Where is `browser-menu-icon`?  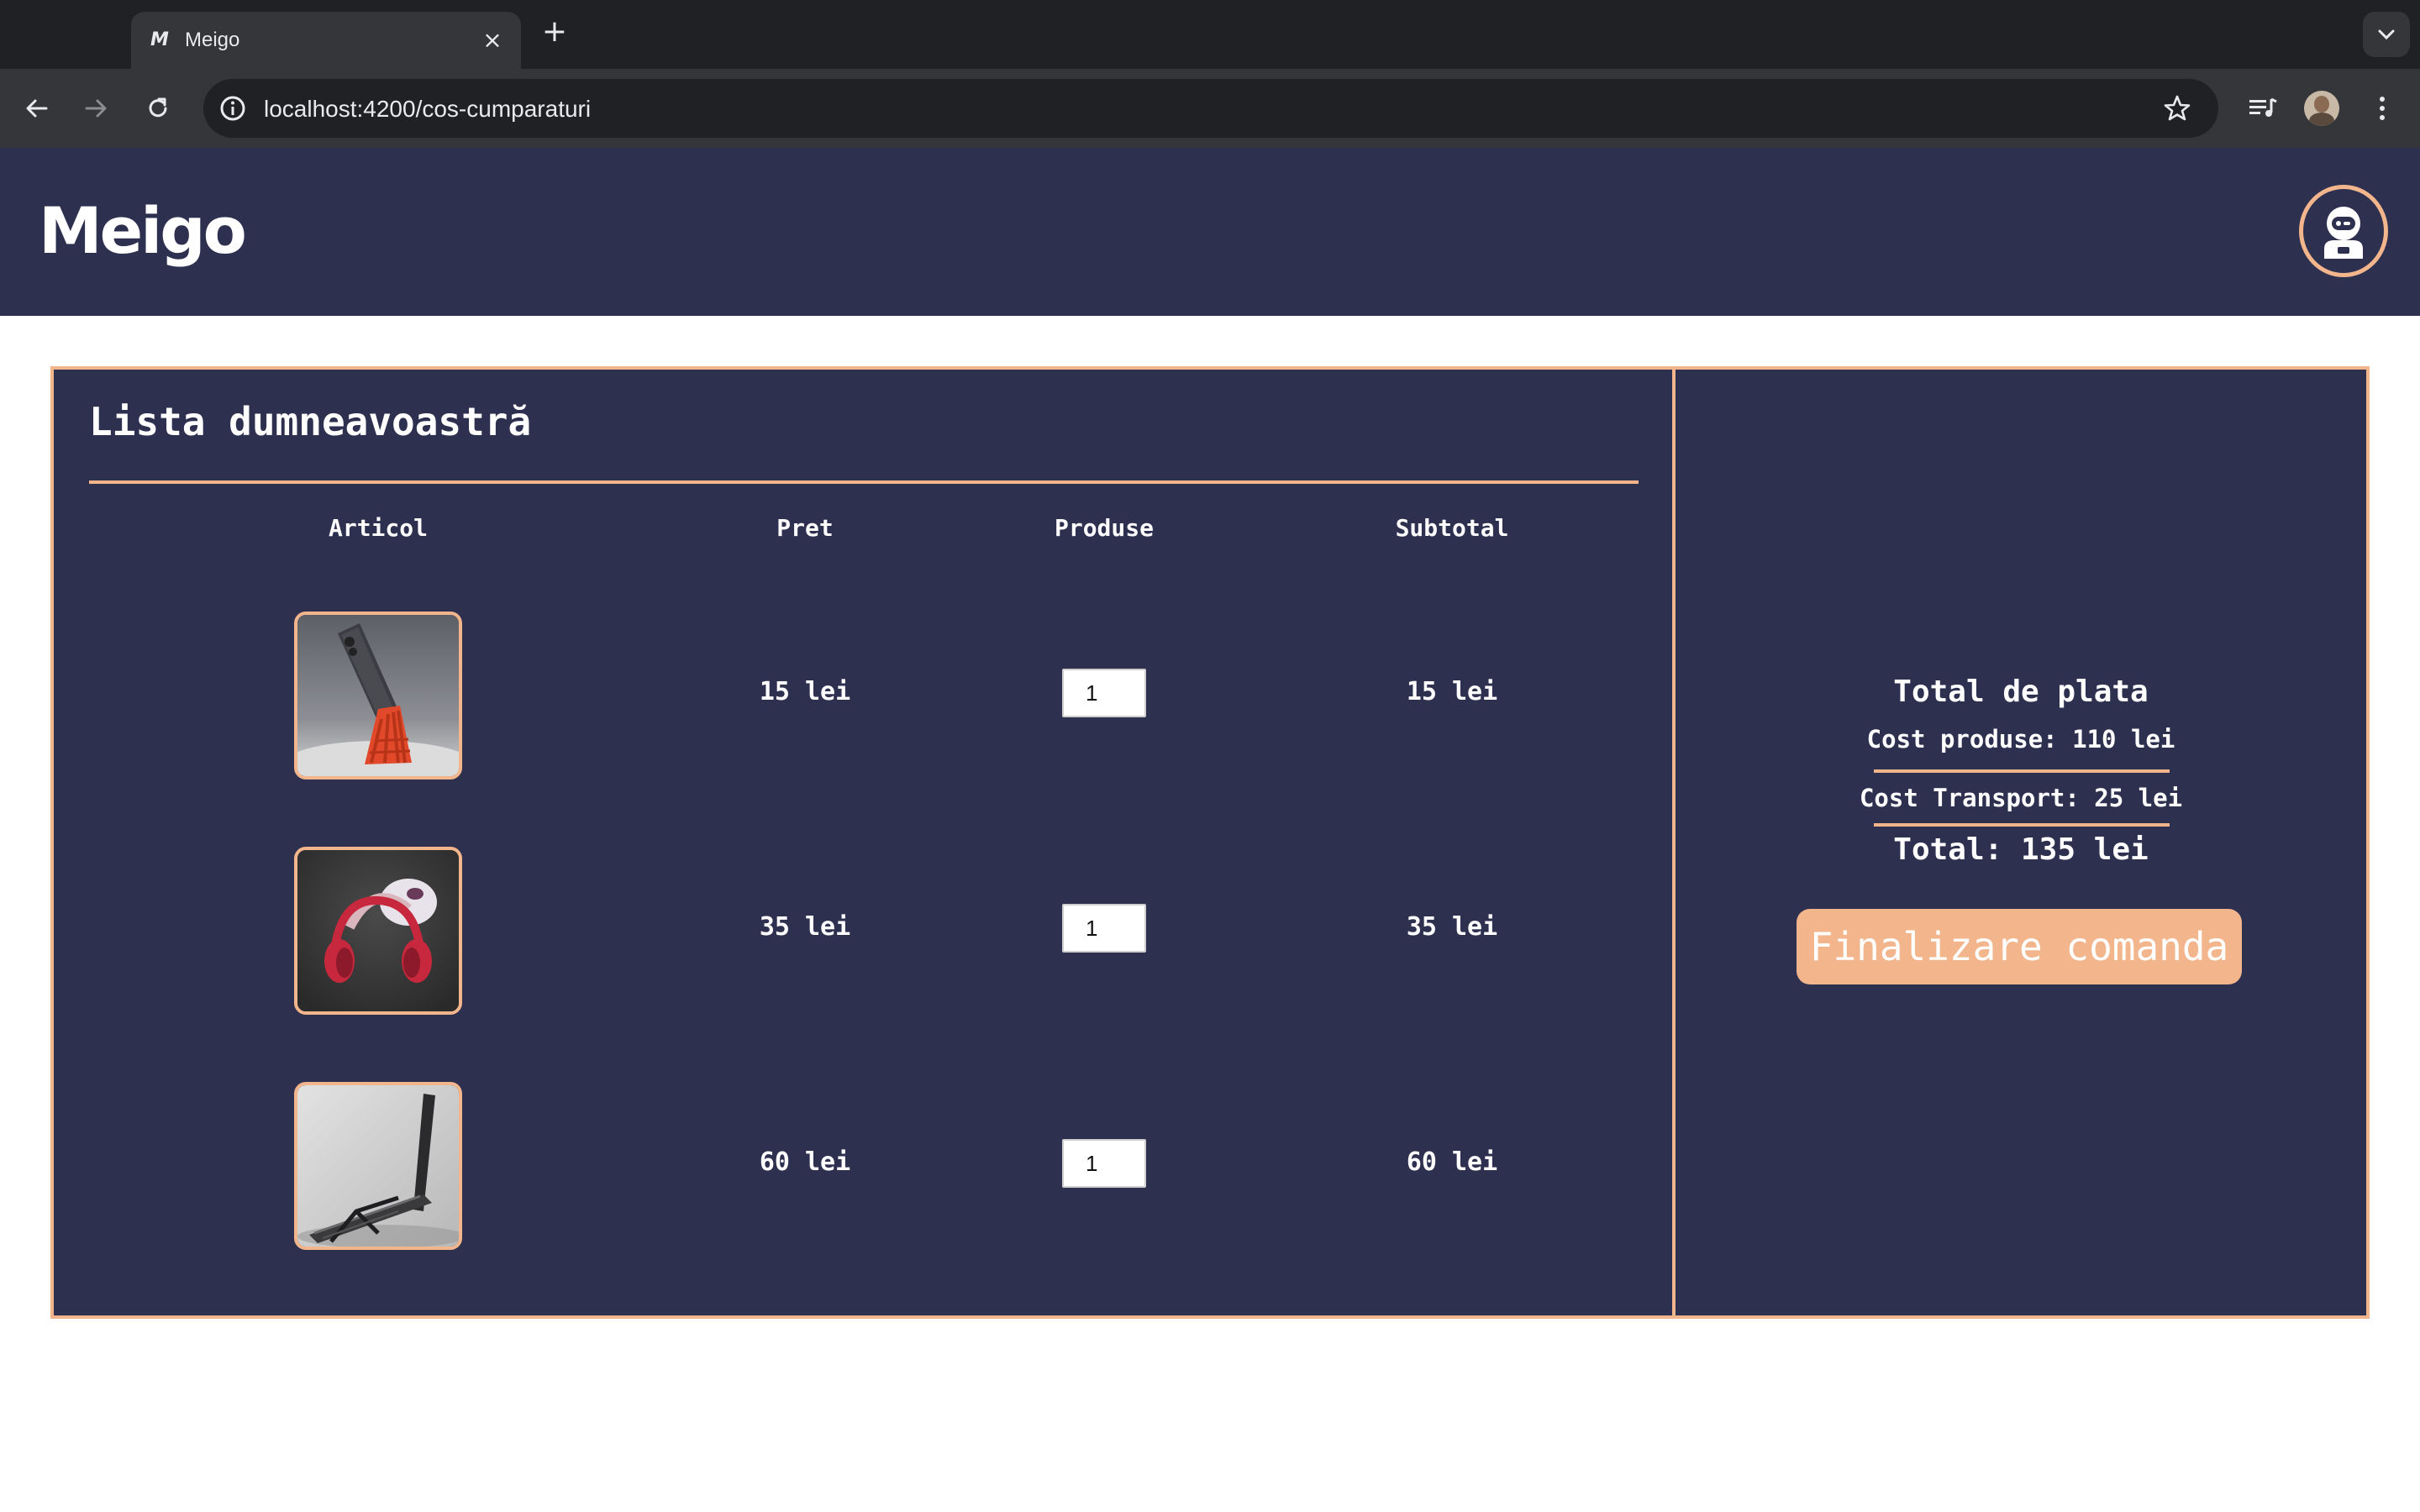 browser-menu-icon is located at coordinates (2383, 108).